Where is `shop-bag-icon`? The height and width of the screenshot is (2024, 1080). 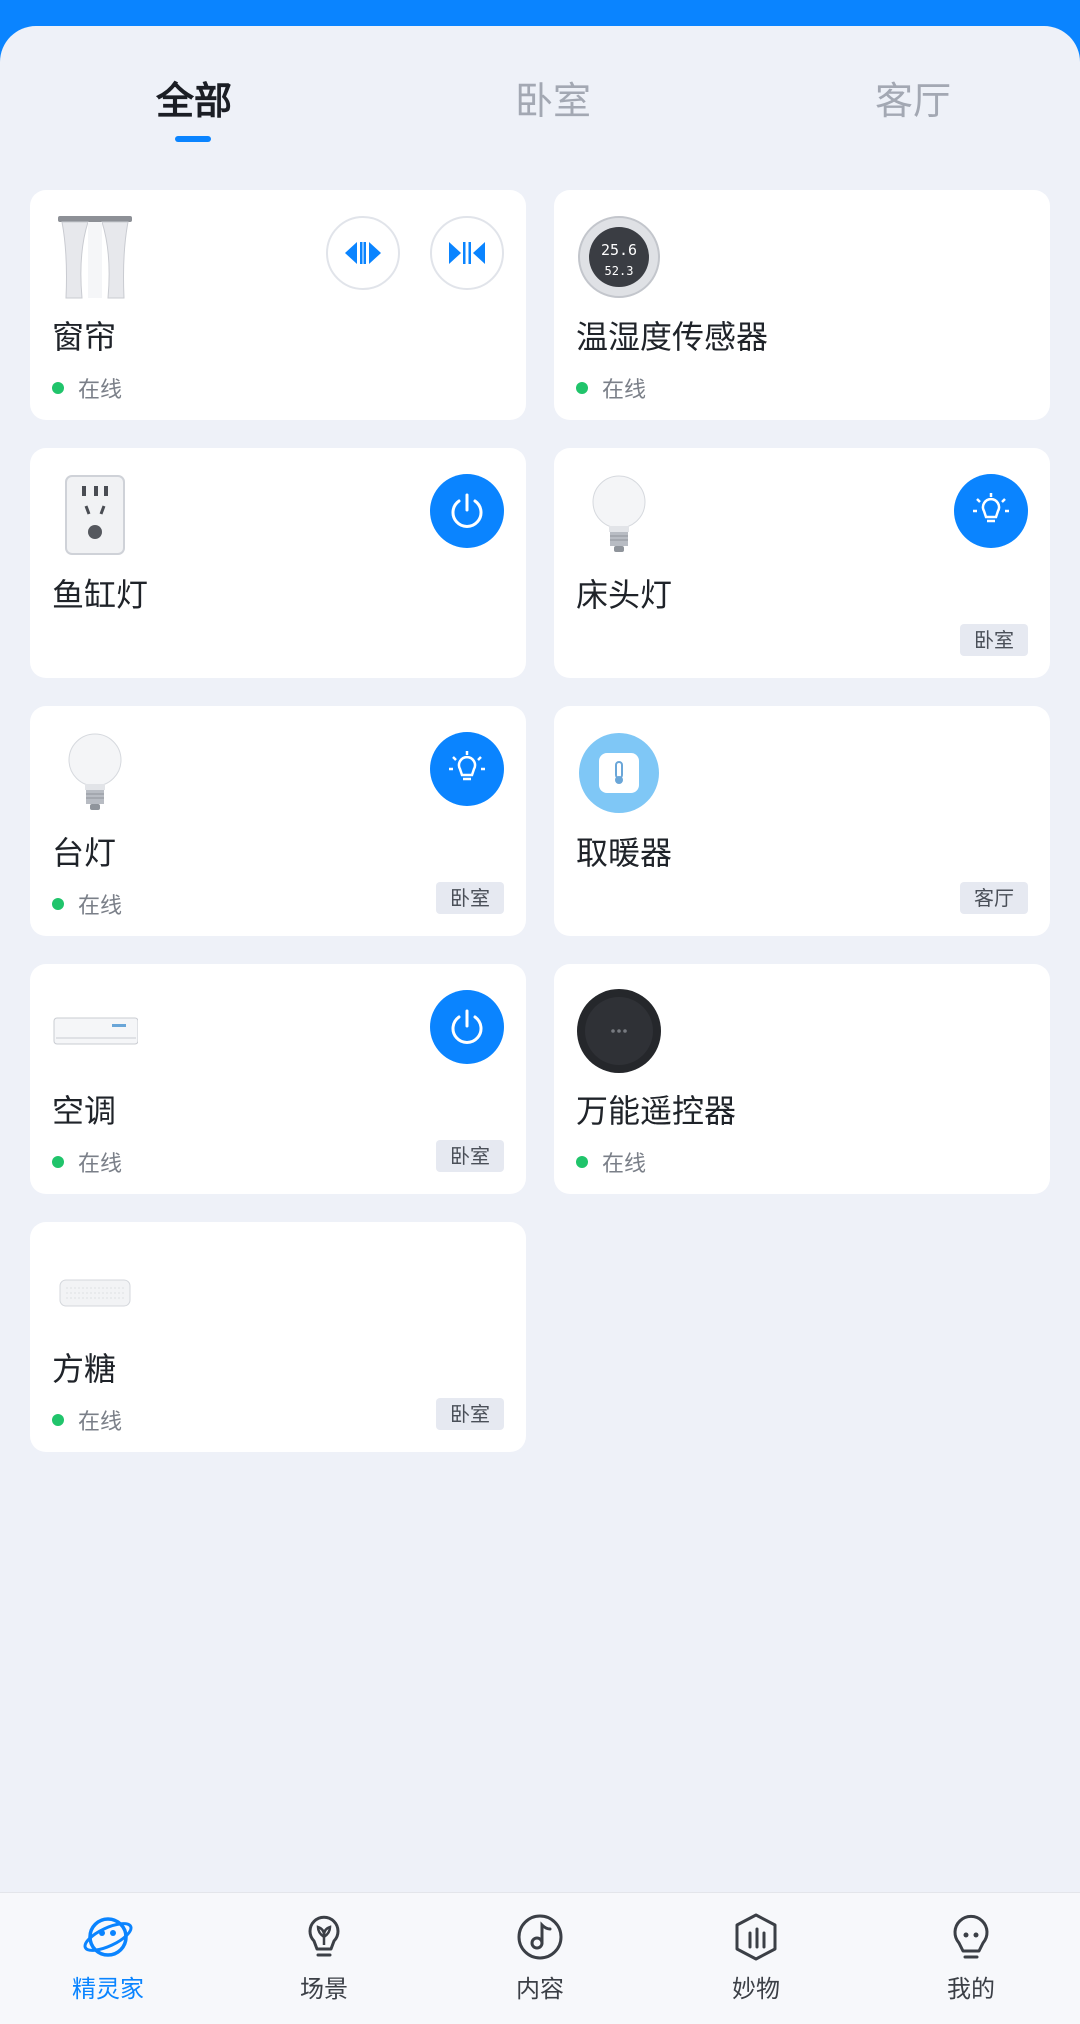 shop-bag-icon is located at coordinates (756, 1937).